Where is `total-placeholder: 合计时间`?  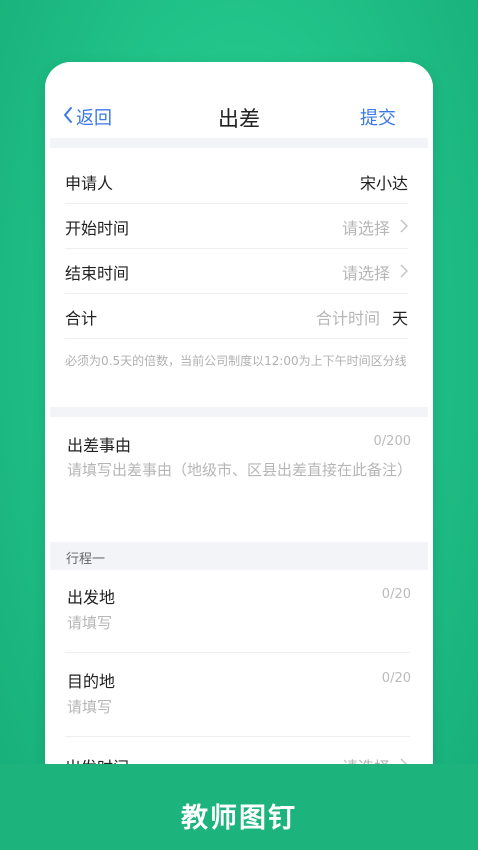
total-placeholder: 合计时间 is located at coordinates (347, 318).